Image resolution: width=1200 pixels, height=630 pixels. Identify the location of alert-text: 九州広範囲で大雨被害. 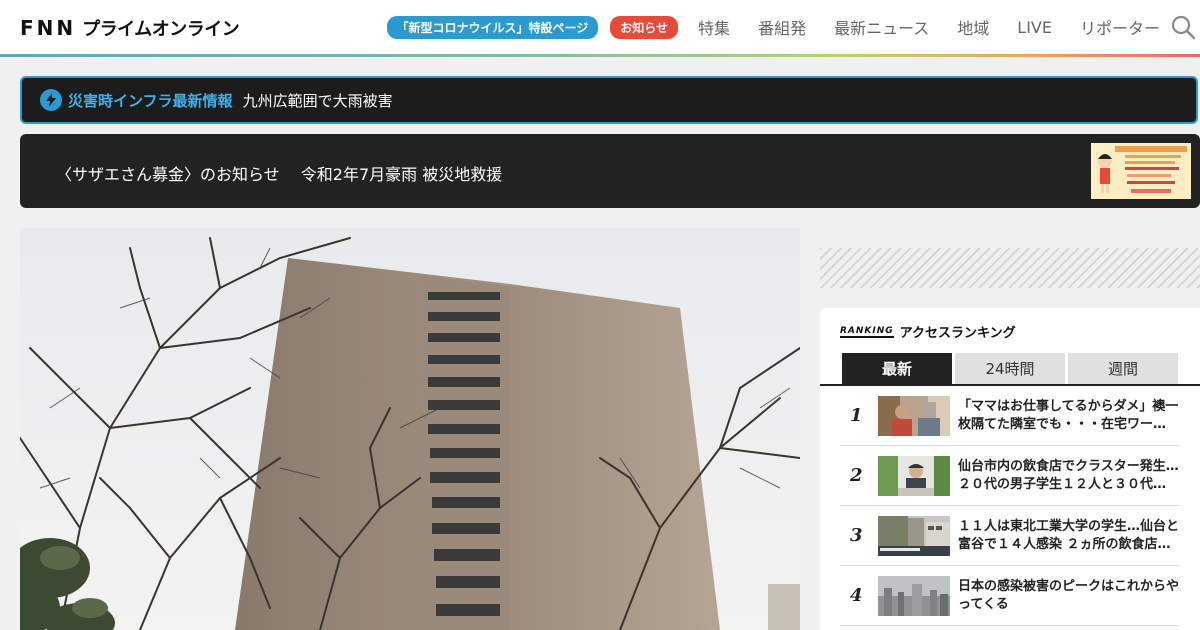
(317, 100).